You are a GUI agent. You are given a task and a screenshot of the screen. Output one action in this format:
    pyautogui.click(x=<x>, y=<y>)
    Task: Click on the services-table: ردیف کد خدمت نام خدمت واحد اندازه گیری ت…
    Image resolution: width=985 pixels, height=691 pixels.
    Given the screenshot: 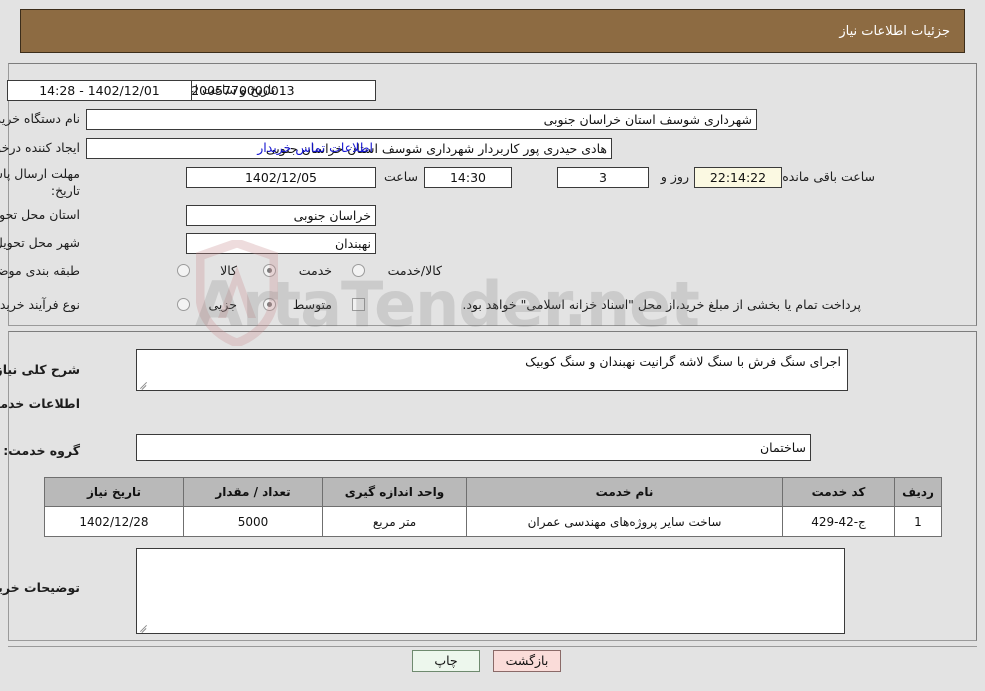 What is the action you would take?
    pyautogui.click(x=493, y=507)
    